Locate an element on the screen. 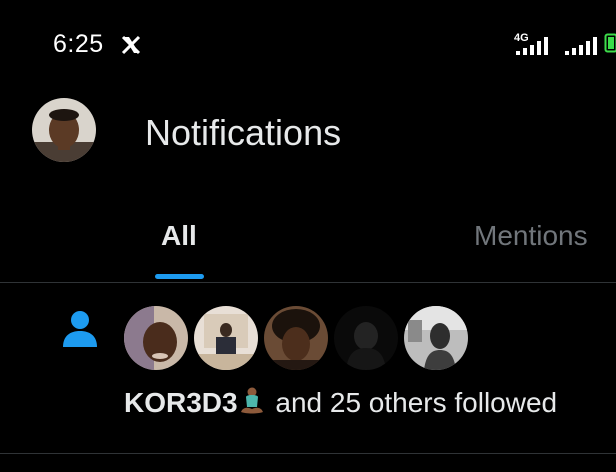 The height and width of the screenshot is (472, 616). tab-mentions: Mentions is located at coordinates (531, 236).